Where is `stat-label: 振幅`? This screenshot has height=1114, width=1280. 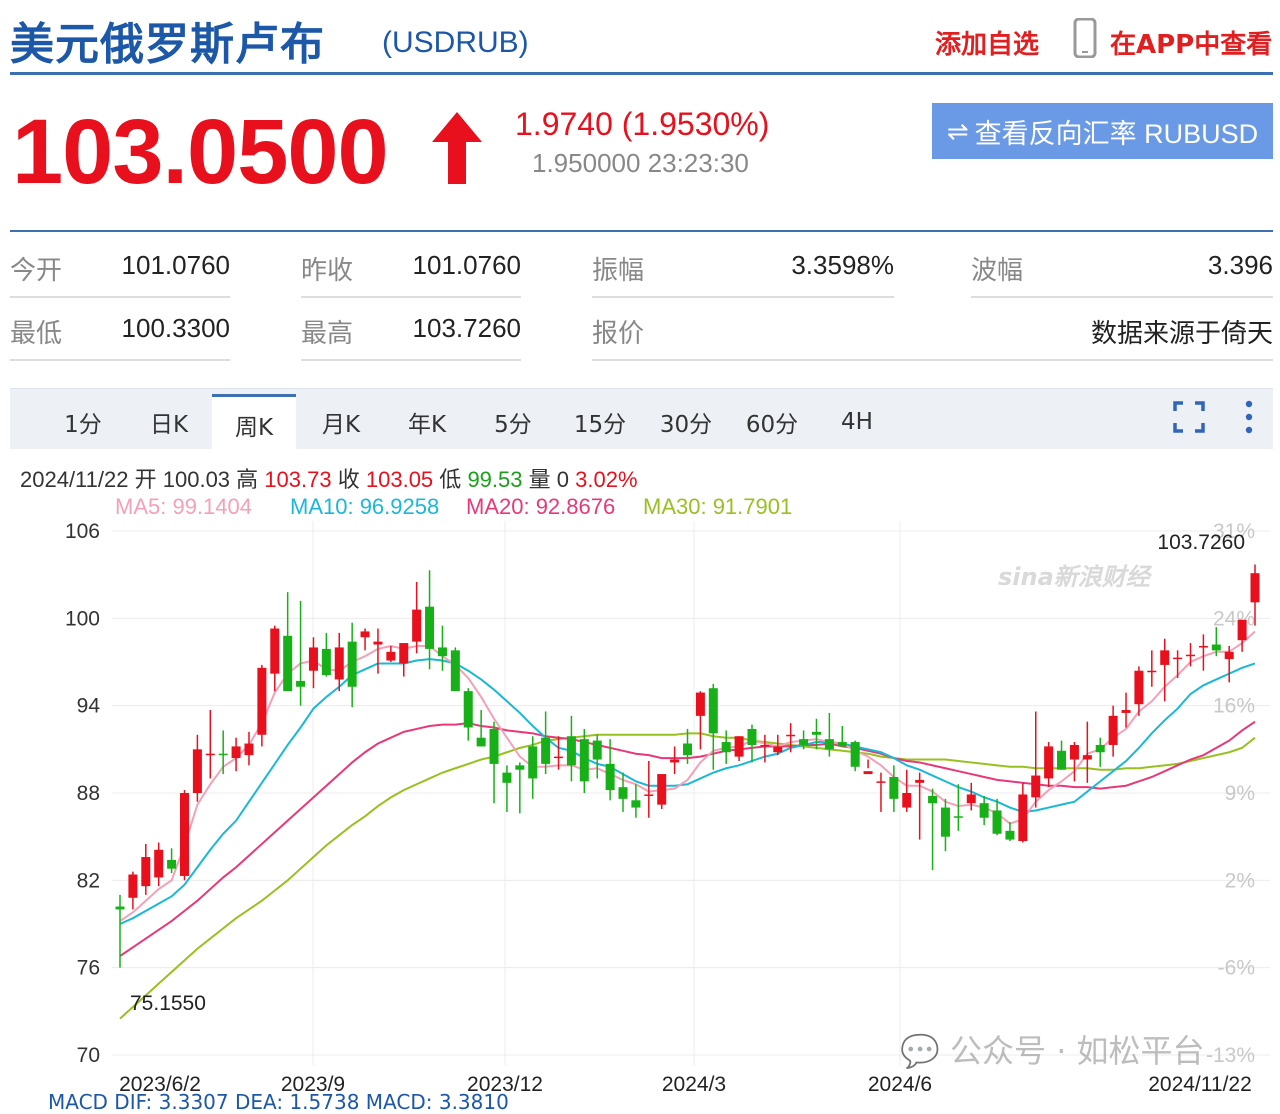
stat-label: 振幅 is located at coordinates (618, 271).